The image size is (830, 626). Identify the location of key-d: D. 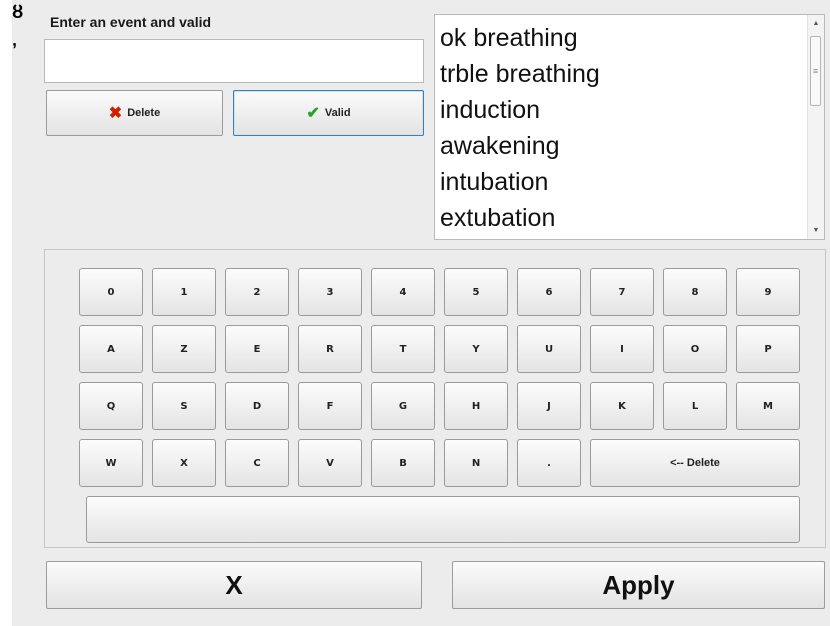
(257, 406).